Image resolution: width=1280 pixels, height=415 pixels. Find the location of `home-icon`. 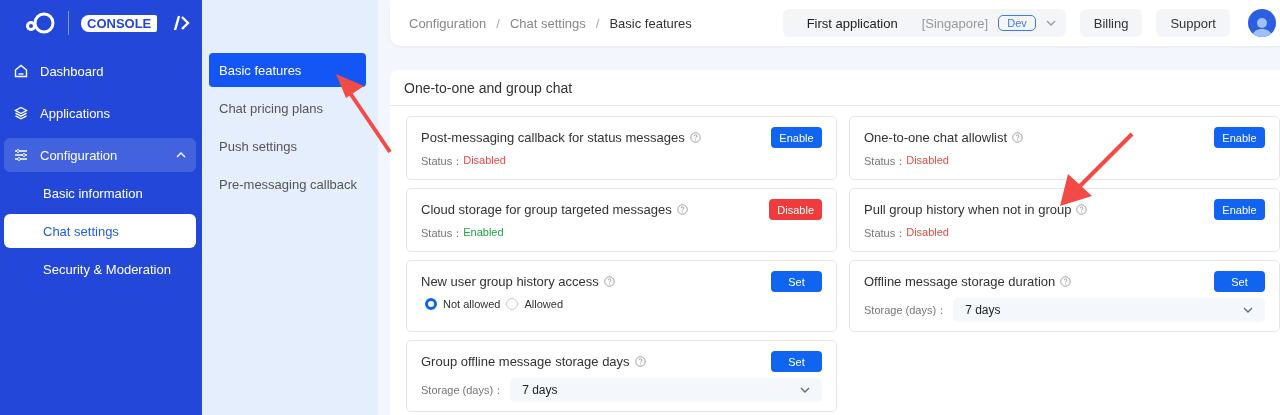

home-icon is located at coordinates (21, 71).